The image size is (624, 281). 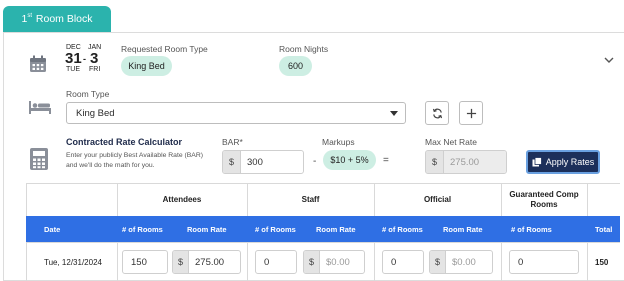 I want to click on attendees-rate-currency: $, so click(x=181, y=262).